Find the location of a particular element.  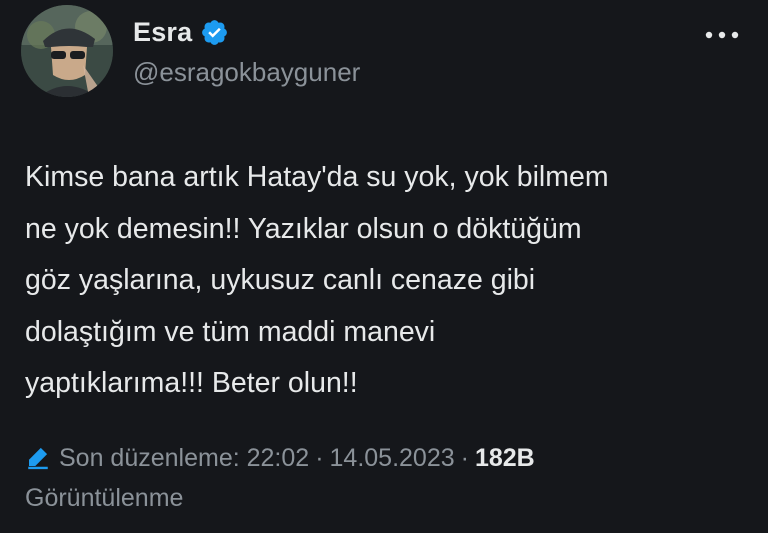

avatar is located at coordinates (67, 51).